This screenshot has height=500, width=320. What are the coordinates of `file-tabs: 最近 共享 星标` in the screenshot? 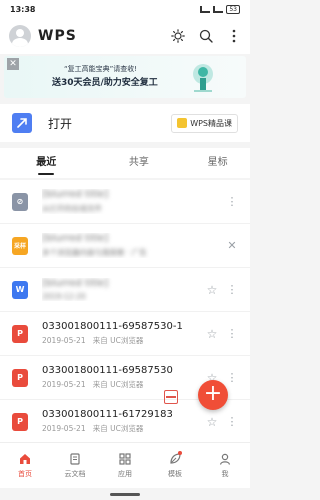 It's located at (125, 163).